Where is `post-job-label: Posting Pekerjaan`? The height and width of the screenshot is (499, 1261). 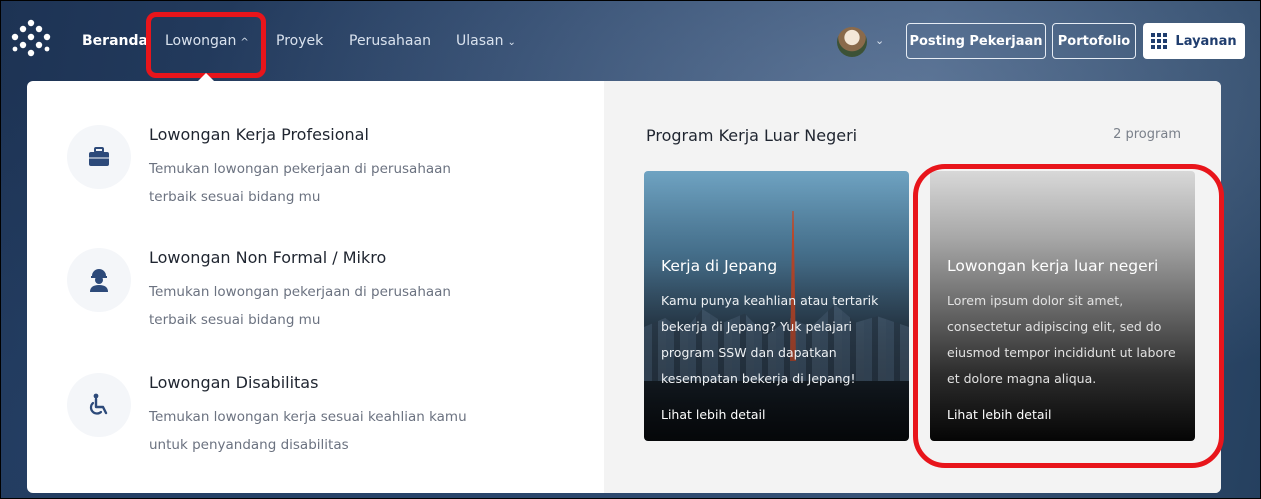 post-job-label: Posting Pekerjaan is located at coordinates (976, 41).